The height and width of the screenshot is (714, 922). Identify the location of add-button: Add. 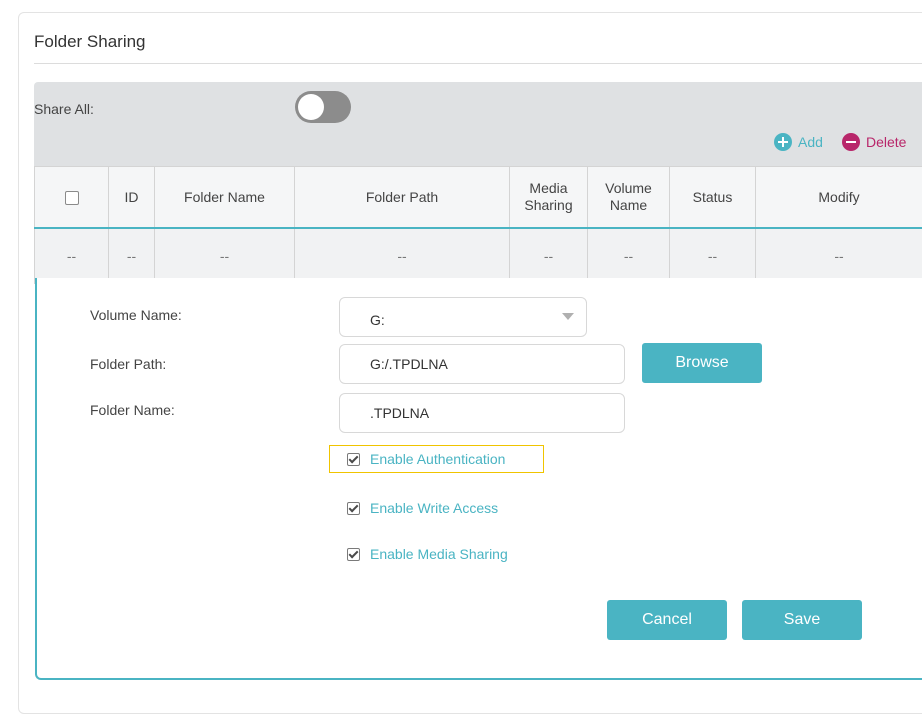
(798, 142).